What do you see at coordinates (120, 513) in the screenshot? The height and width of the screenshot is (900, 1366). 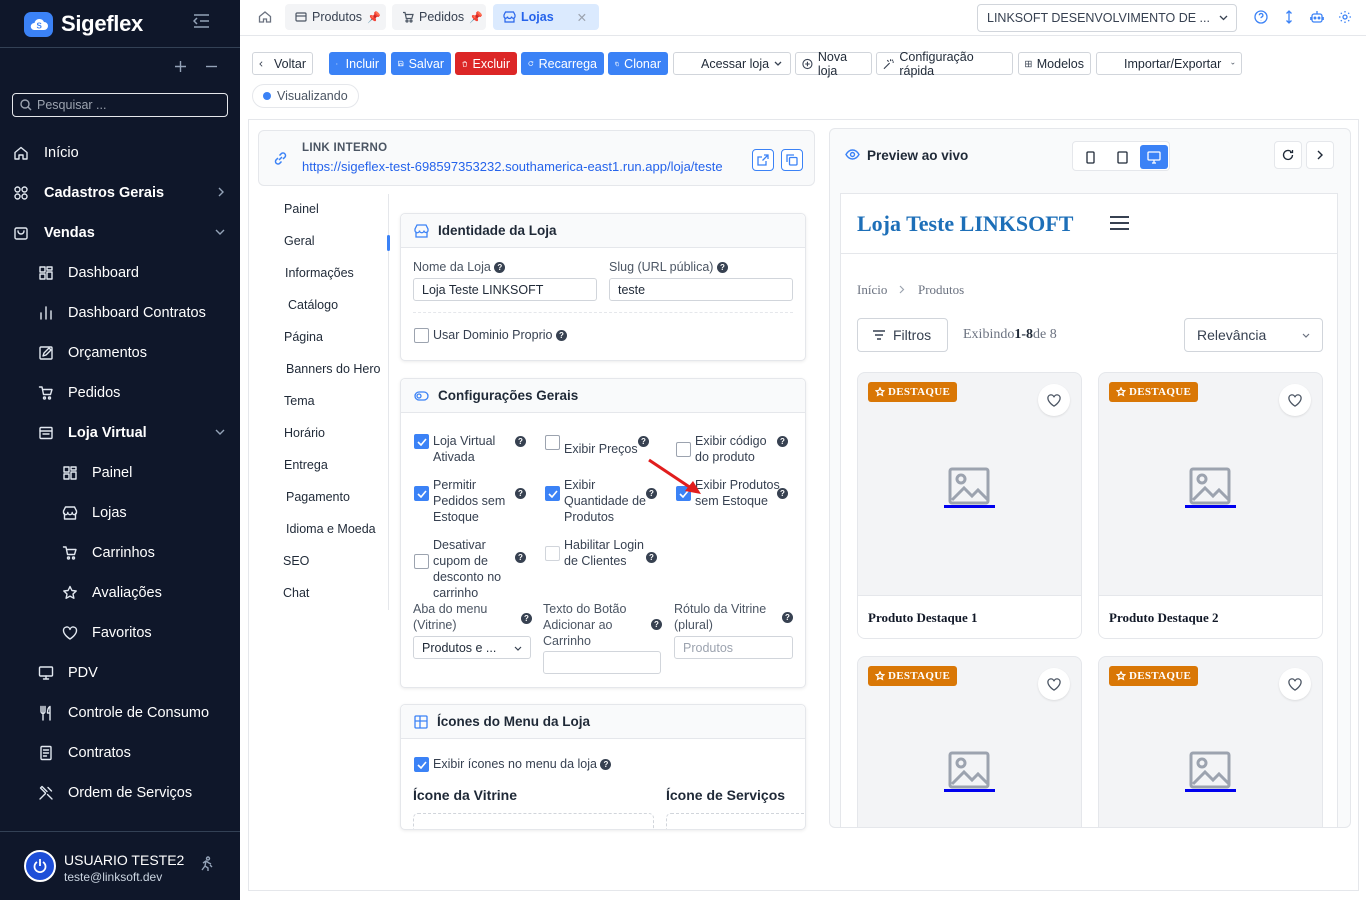 I see `sidebar-item-lojas: Lojas` at bounding box center [120, 513].